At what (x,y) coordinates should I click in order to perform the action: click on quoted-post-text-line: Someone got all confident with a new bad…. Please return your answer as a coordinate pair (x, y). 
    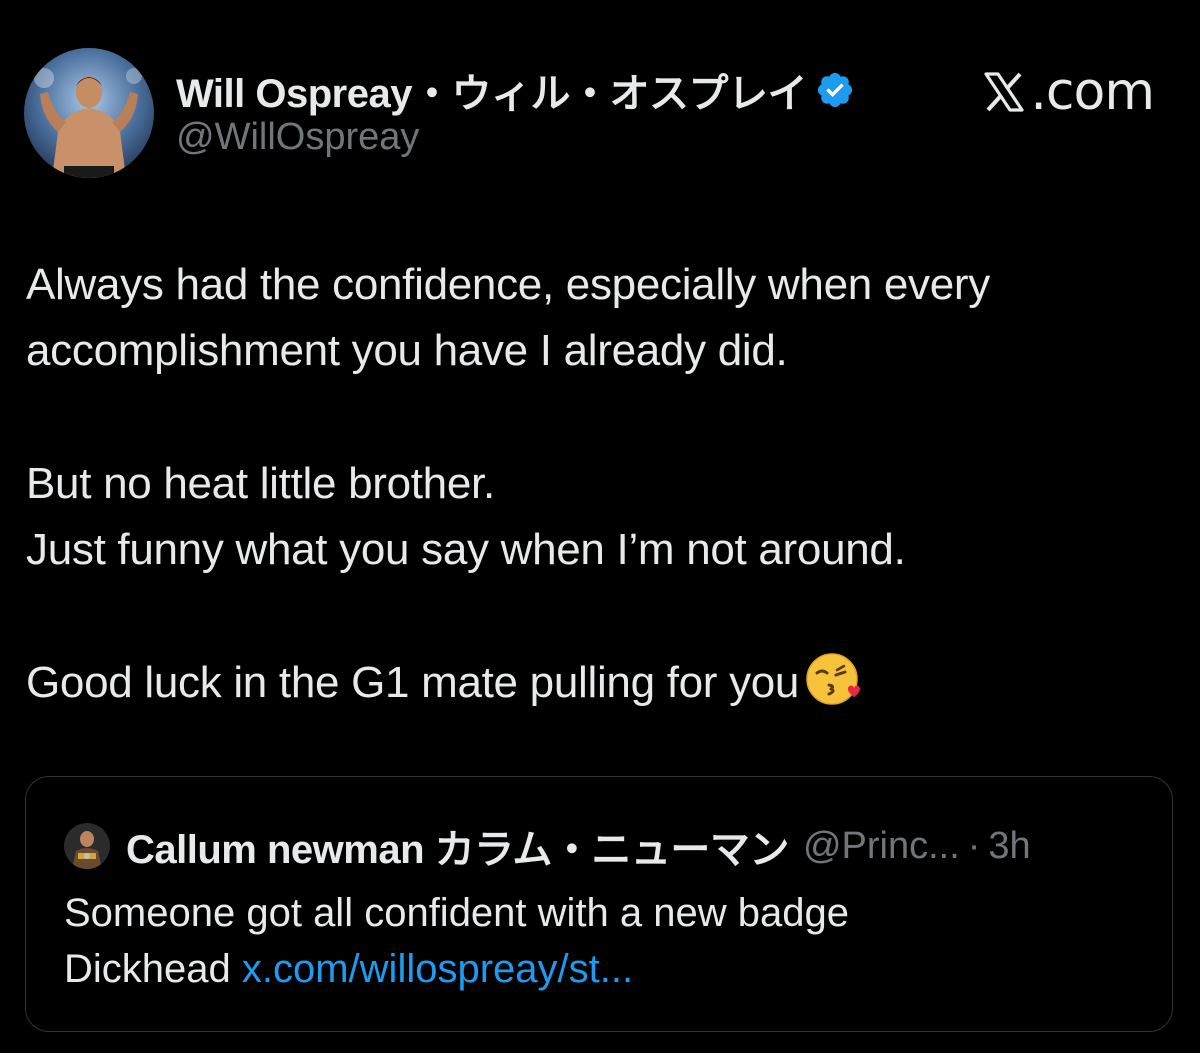
    Looking at the image, I should click on (456, 913).